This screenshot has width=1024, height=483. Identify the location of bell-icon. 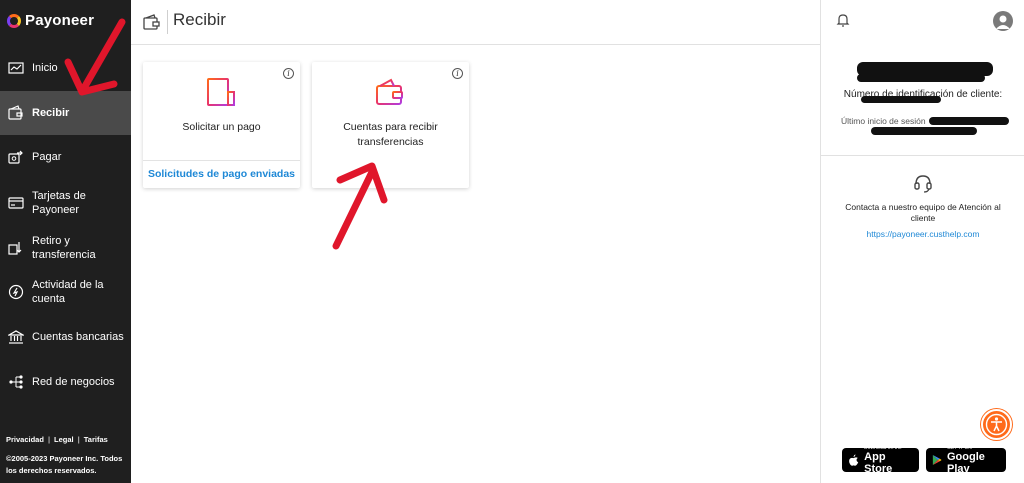
(843, 20).